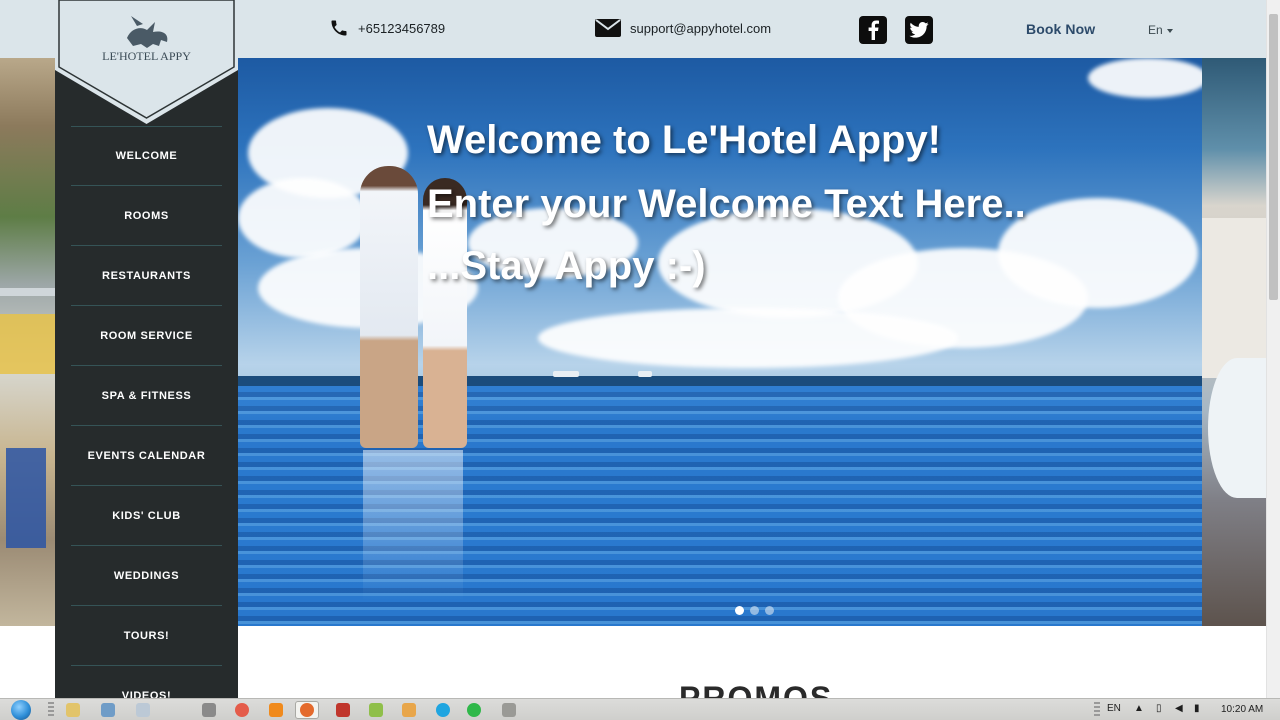 This screenshot has width=1280, height=720. What do you see at coordinates (413, 525) in the screenshot?
I see `couple-reflection` at bounding box center [413, 525].